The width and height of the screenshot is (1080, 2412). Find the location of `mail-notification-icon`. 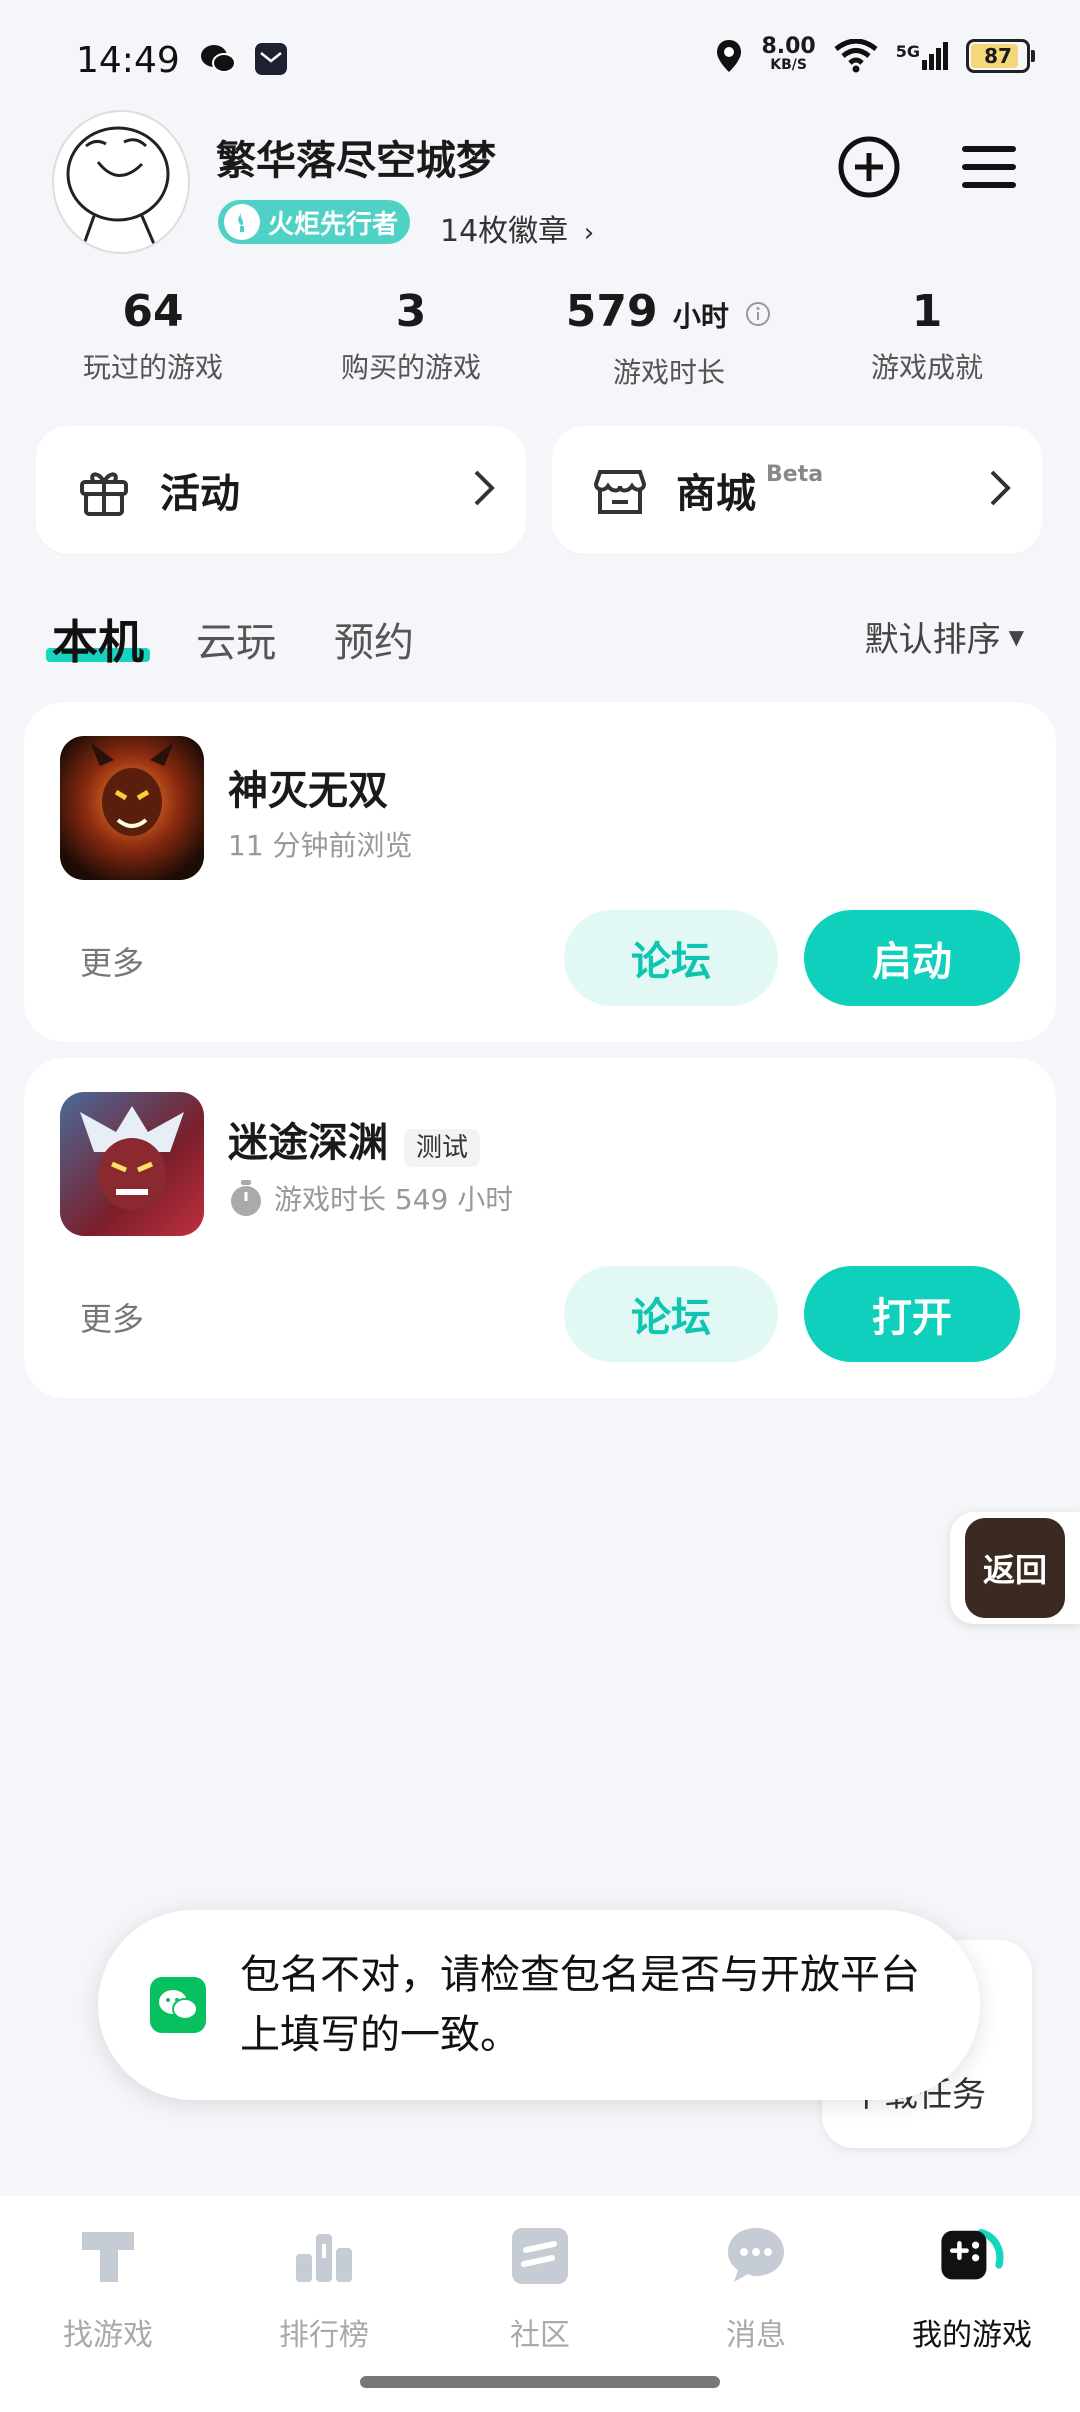

mail-notification-icon is located at coordinates (271, 59).